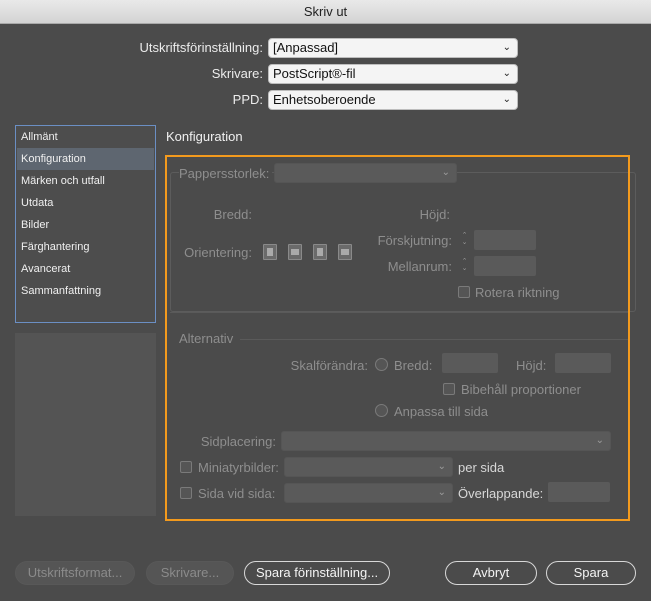  Describe the element at coordinates (85, 203) in the screenshot. I see `sidebar-item-utdata: Utdata` at that location.